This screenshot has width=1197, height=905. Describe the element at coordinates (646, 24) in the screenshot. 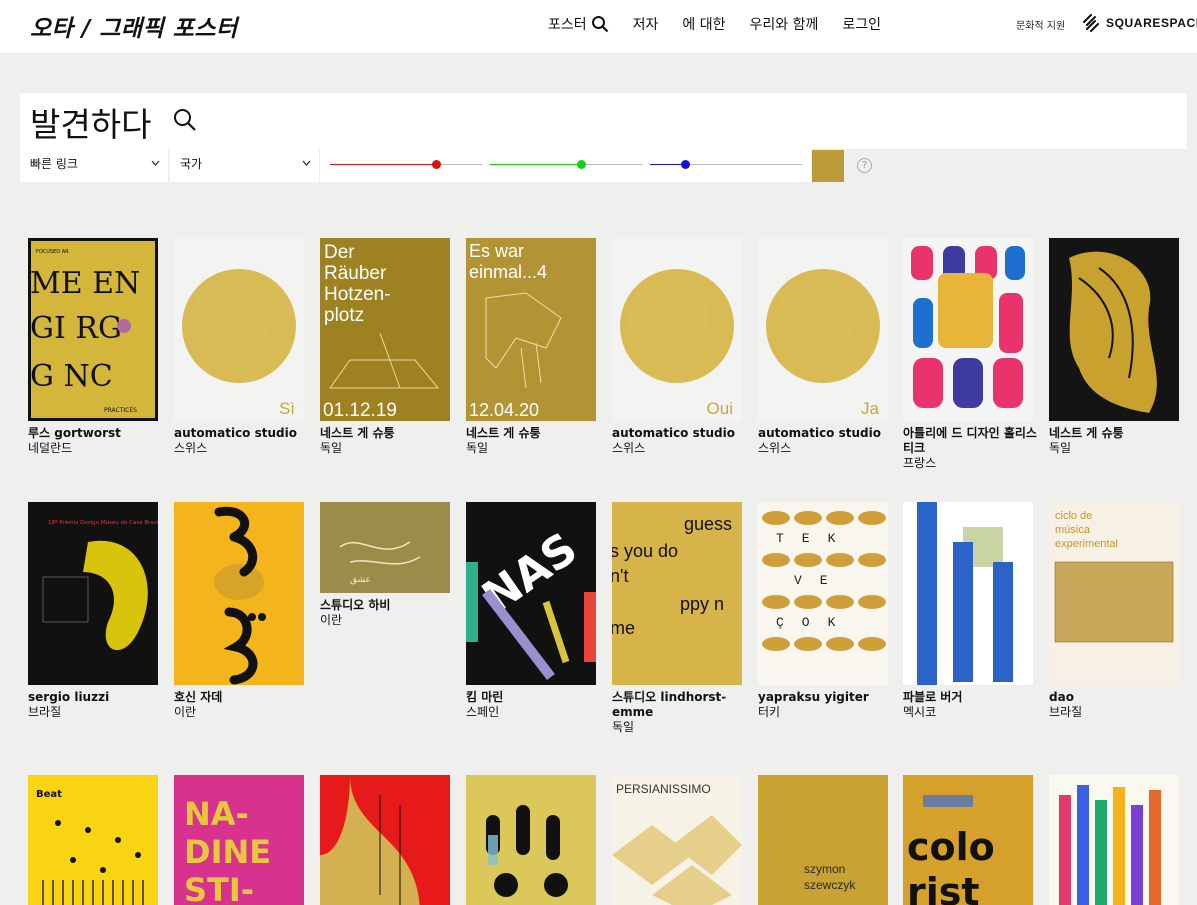

I see `nav-authors: 저자` at that location.